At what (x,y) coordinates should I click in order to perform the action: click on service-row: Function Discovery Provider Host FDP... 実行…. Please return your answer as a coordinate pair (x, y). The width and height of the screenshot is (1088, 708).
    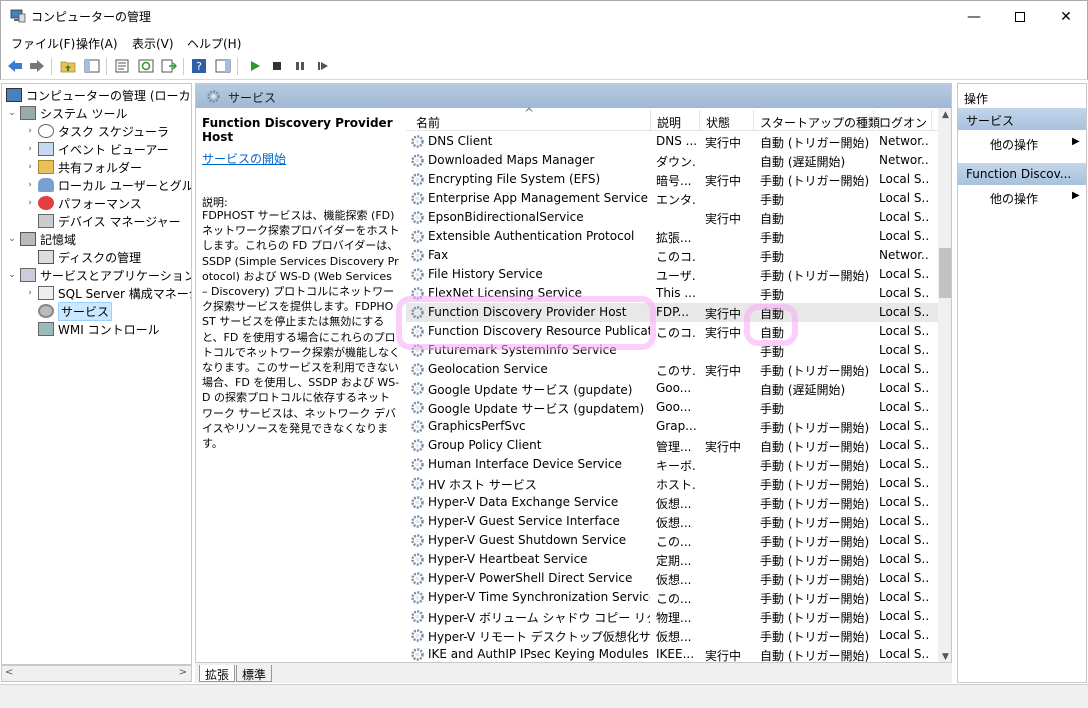
    Looking at the image, I should click on (673, 312).